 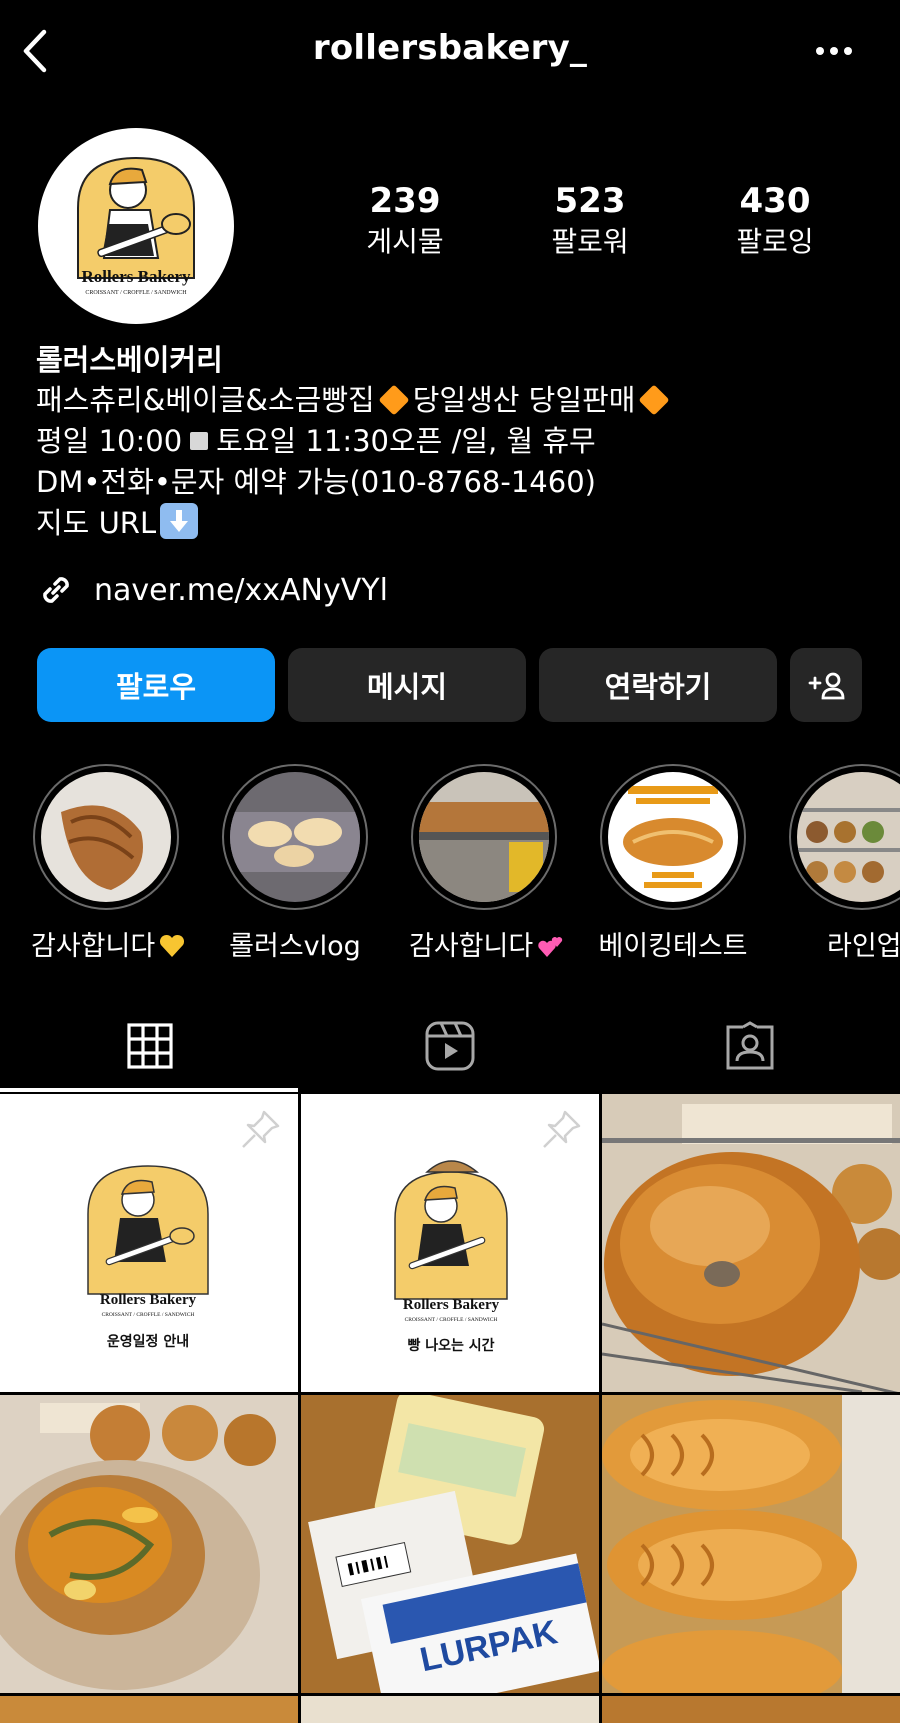 I want to click on highlight-item: 베이킹테스트, so click(x=673, y=863).